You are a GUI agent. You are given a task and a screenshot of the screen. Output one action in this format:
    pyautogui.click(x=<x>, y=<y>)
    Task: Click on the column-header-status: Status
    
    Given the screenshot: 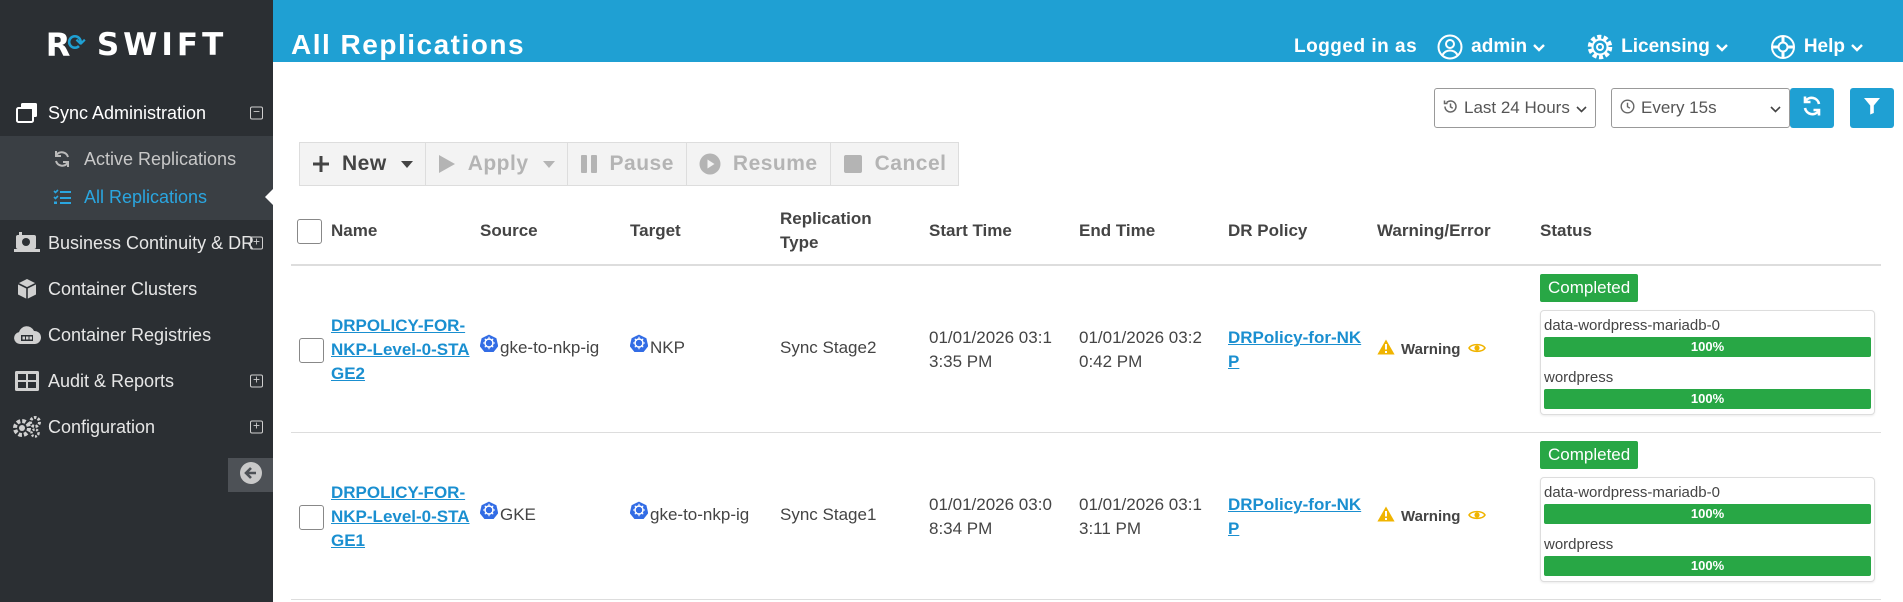 What is the action you would take?
    pyautogui.click(x=1566, y=231)
    